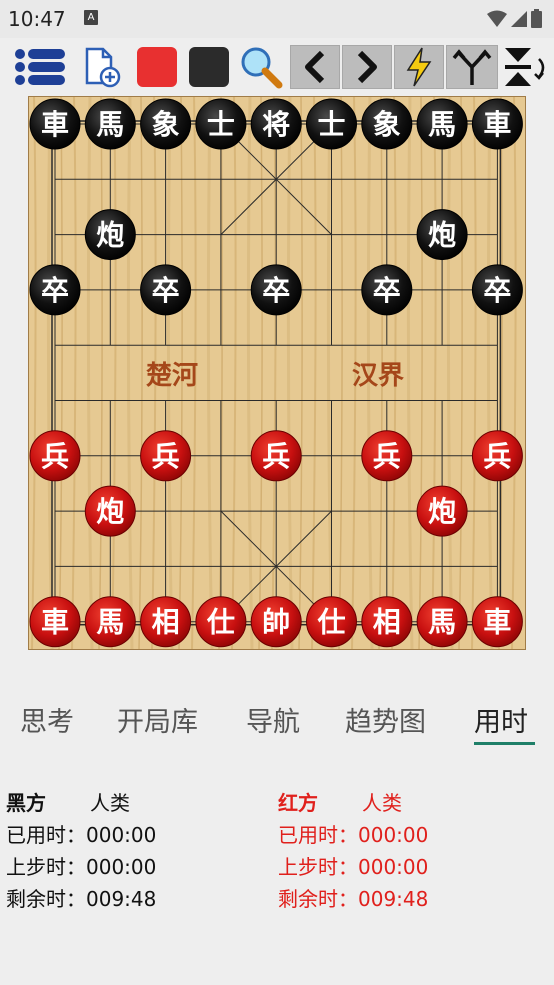 The height and width of the screenshot is (985, 554). I want to click on black-piece: 将, so click(276, 124).